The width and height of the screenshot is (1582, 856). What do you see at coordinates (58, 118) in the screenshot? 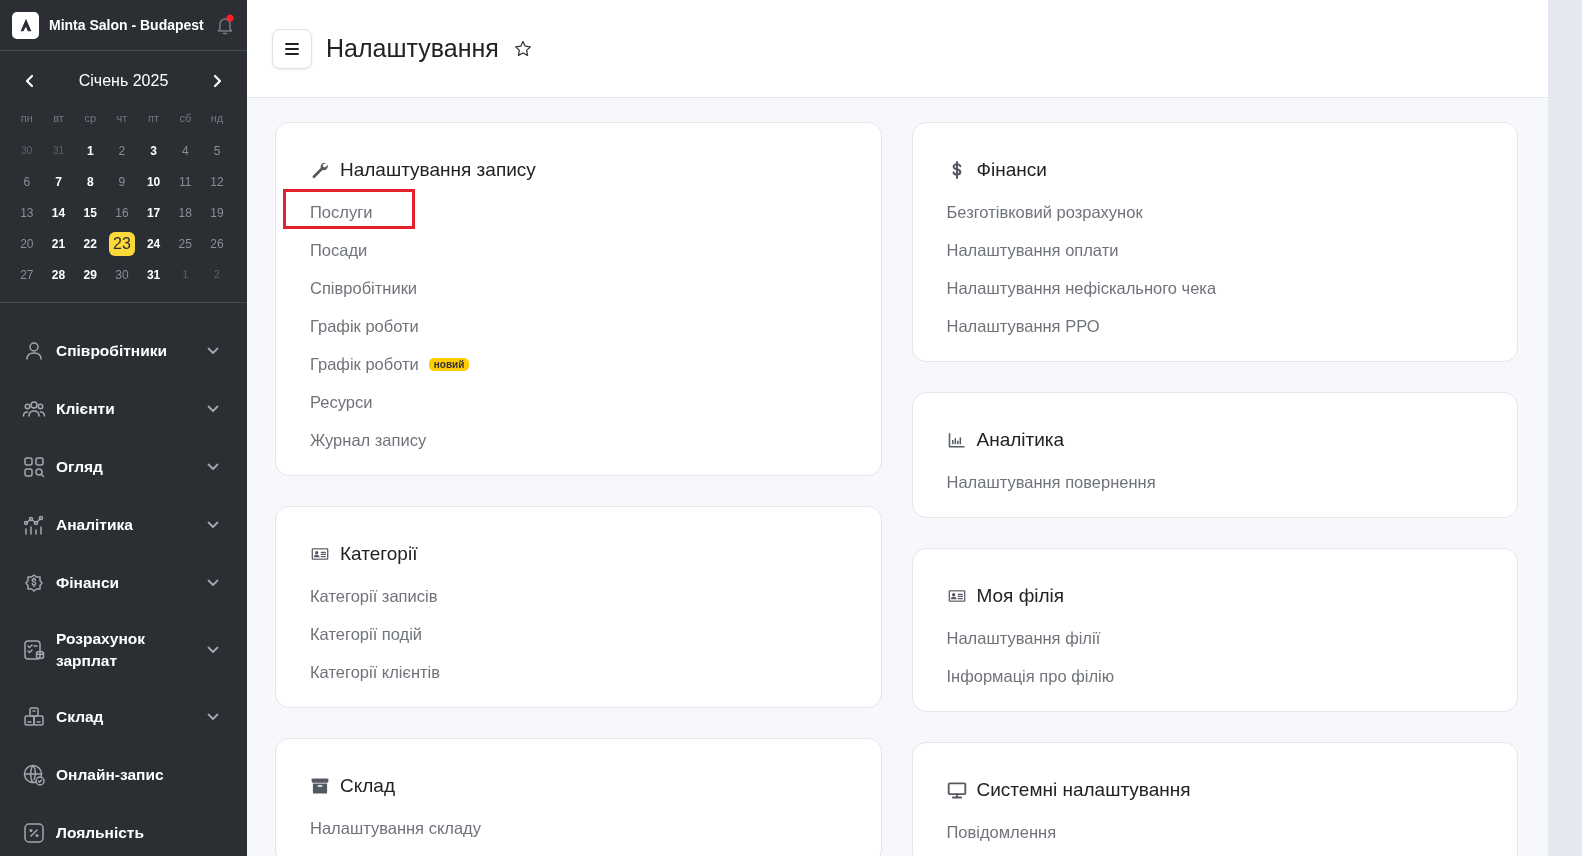
I see `weekday-label: вт` at bounding box center [58, 118].